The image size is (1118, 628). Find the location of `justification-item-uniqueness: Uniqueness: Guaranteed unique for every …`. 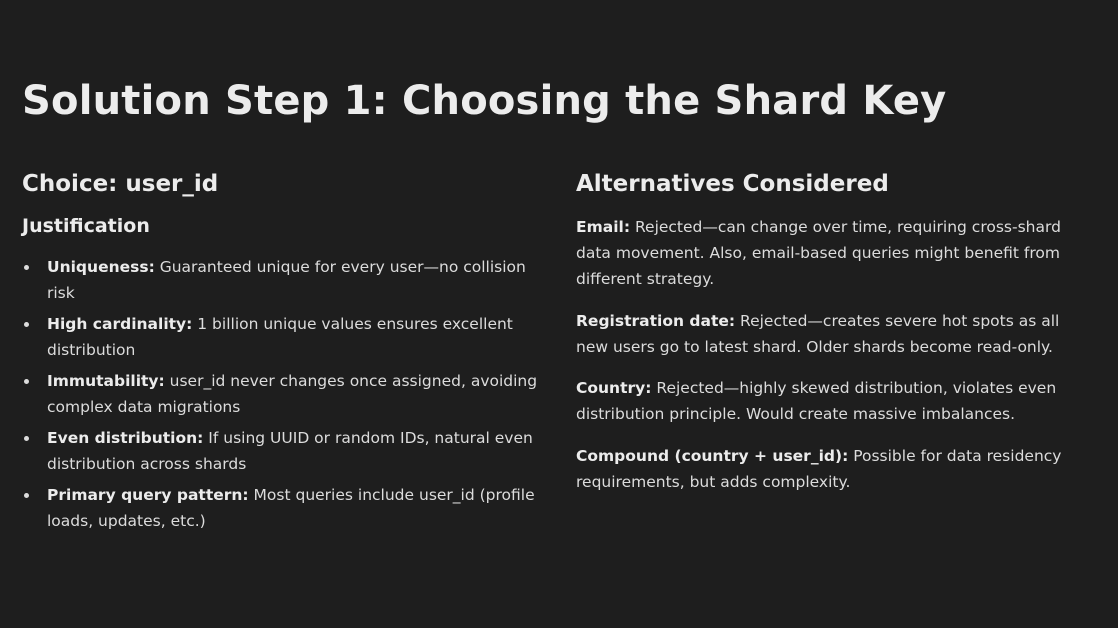

justification-item-uniqueness: Uniqueness: Guaranteed unique for every … is located at coordinates (282, 280).